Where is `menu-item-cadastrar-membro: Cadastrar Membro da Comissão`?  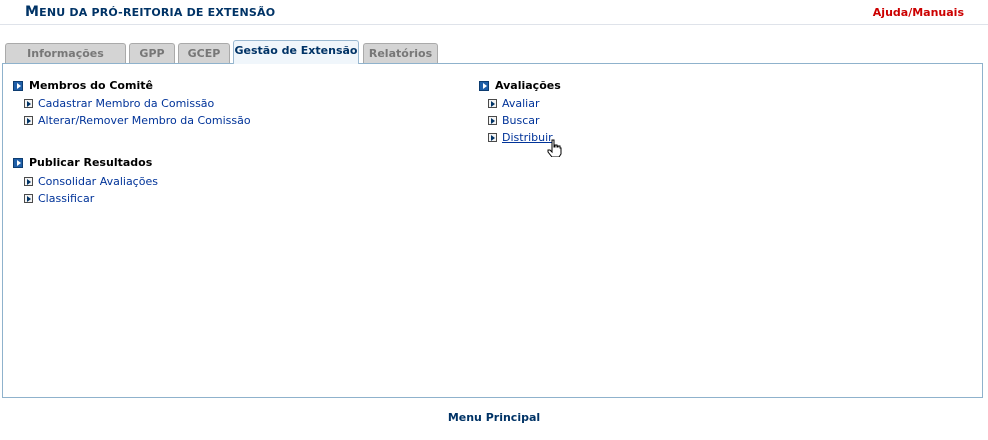 menu-item-cadastrar-membro: Cadastrar Membro da Comissão is located at coordinates (119, 104).